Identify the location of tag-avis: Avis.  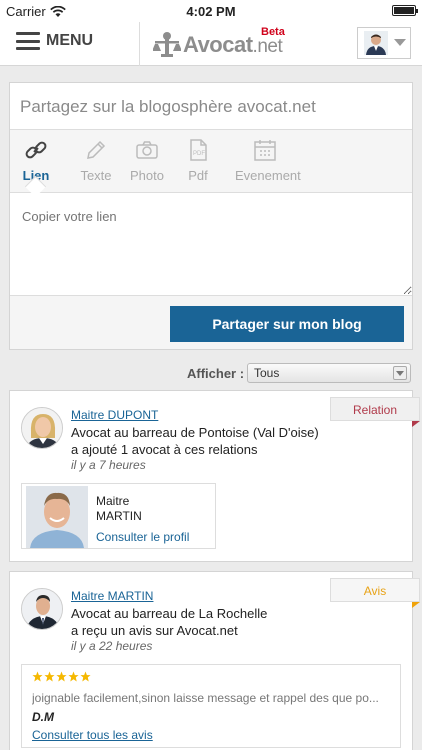
(375, 593).